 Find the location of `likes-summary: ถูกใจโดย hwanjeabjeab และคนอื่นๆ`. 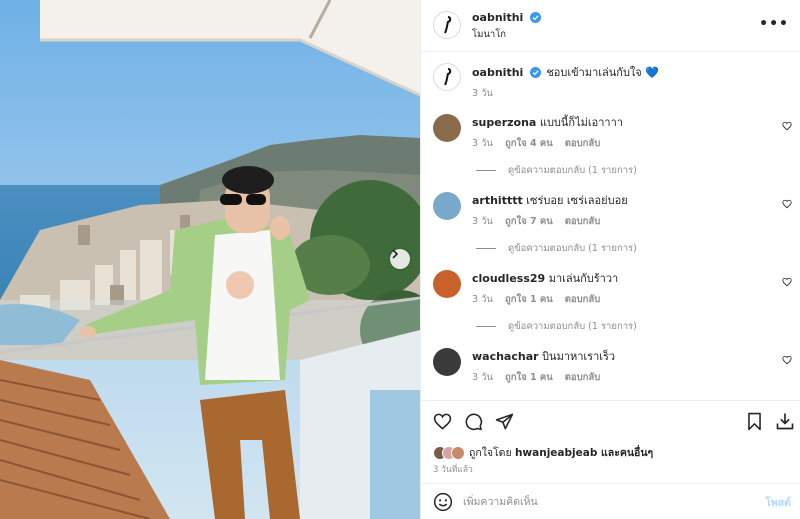

likes-summary: ถูกใจโดย hwanjeabjeab และคนอื่นๆ is located at coordinates (543, 452).